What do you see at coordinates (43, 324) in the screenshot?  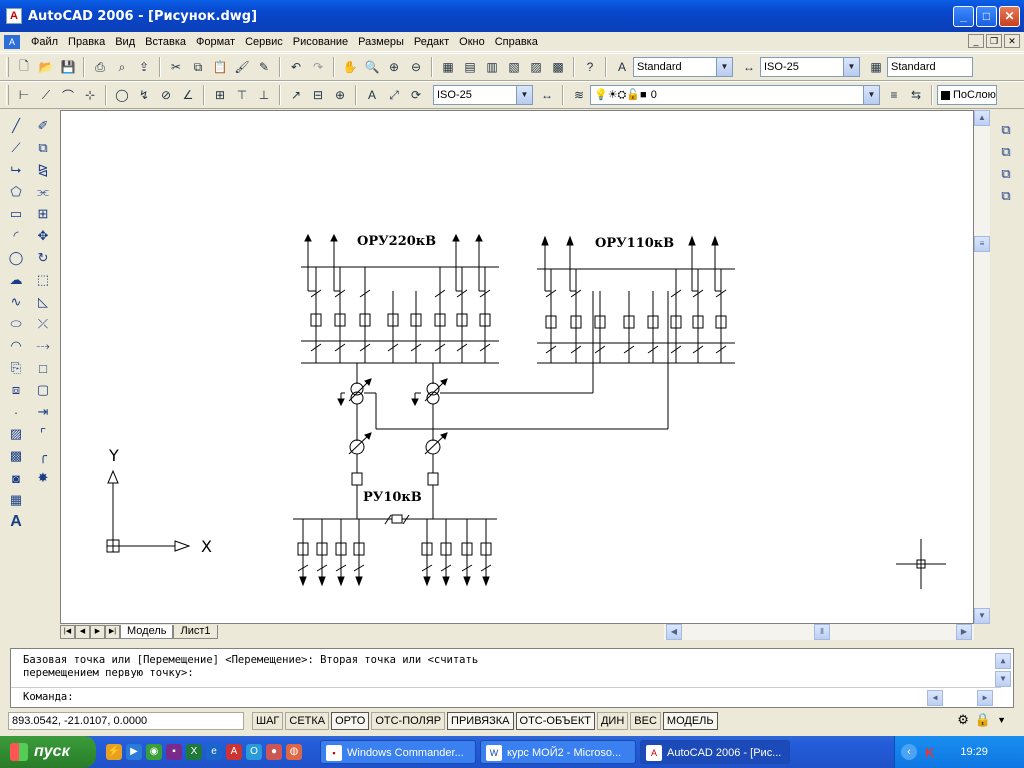 I see `trim-icon: ⤫` at bounding box center [43, 324].